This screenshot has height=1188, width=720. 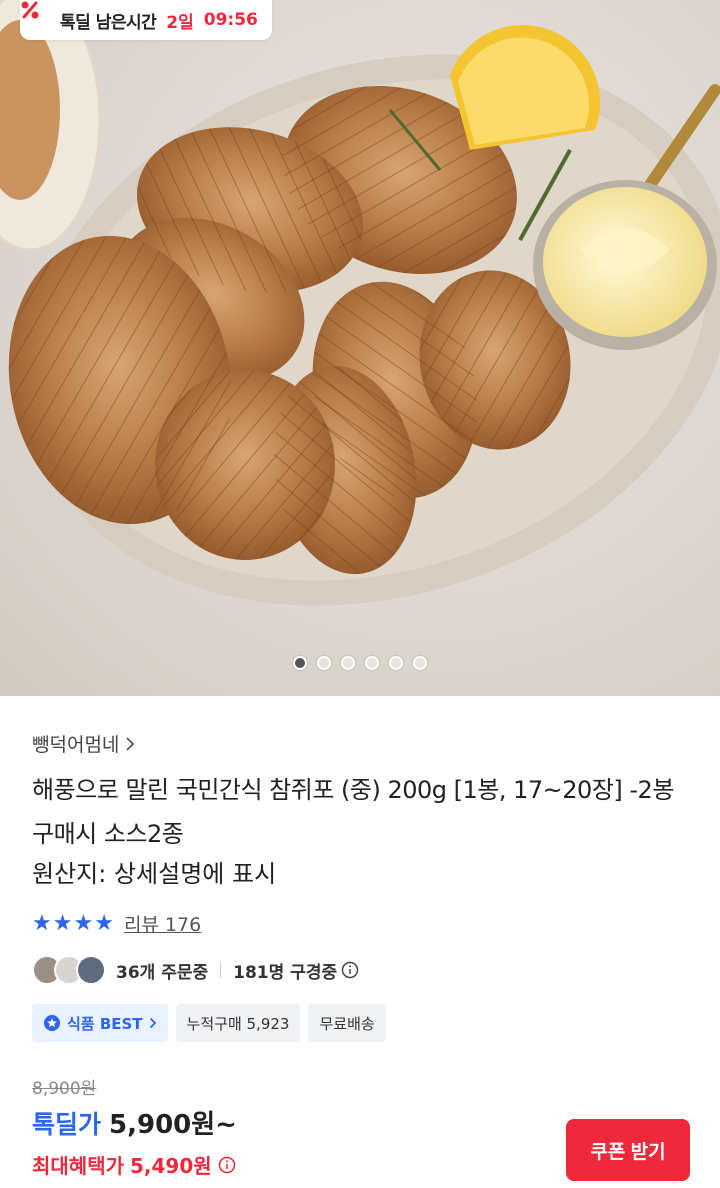 I want to click on deal-price: 톡딜가 5,900원~, so click(x=134, y=1122).